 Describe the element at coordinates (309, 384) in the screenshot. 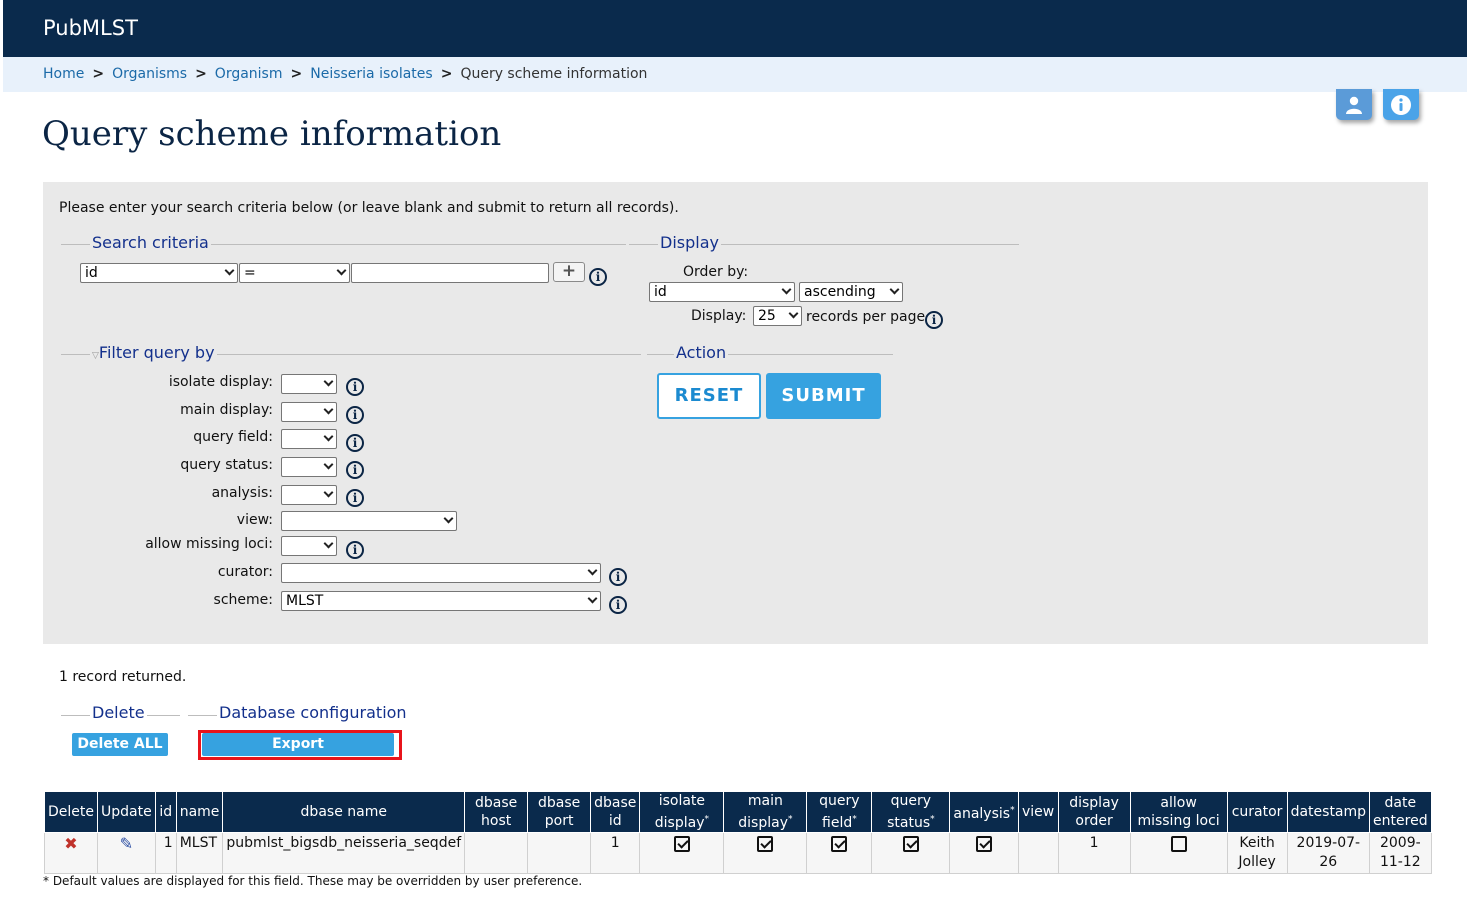

I see `isolate-display-select` at that location.